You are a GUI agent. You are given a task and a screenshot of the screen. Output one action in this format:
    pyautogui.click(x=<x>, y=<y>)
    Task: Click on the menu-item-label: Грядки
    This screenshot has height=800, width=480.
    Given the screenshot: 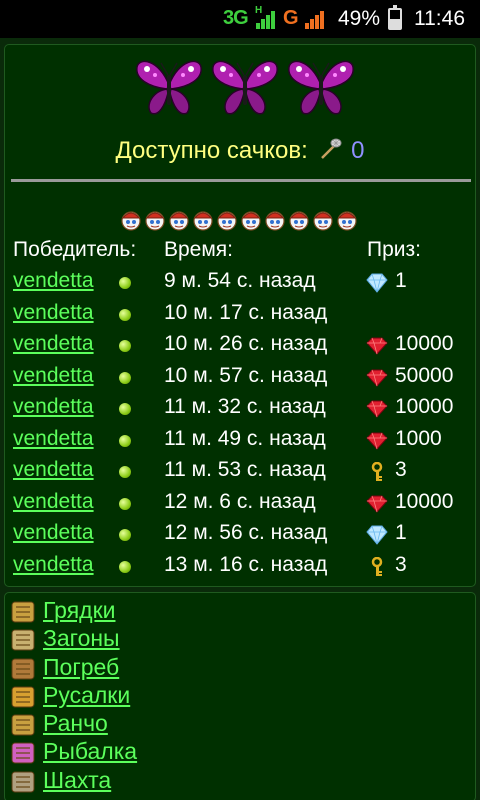 What is the action you would take?
    pyautogui.click(x=79, y=610)
    